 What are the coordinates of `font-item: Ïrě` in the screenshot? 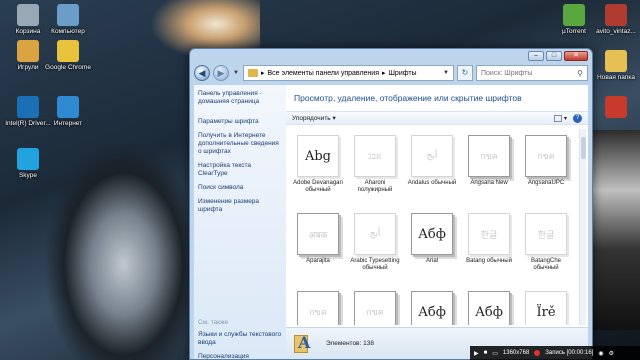 It's located at (546, 308).